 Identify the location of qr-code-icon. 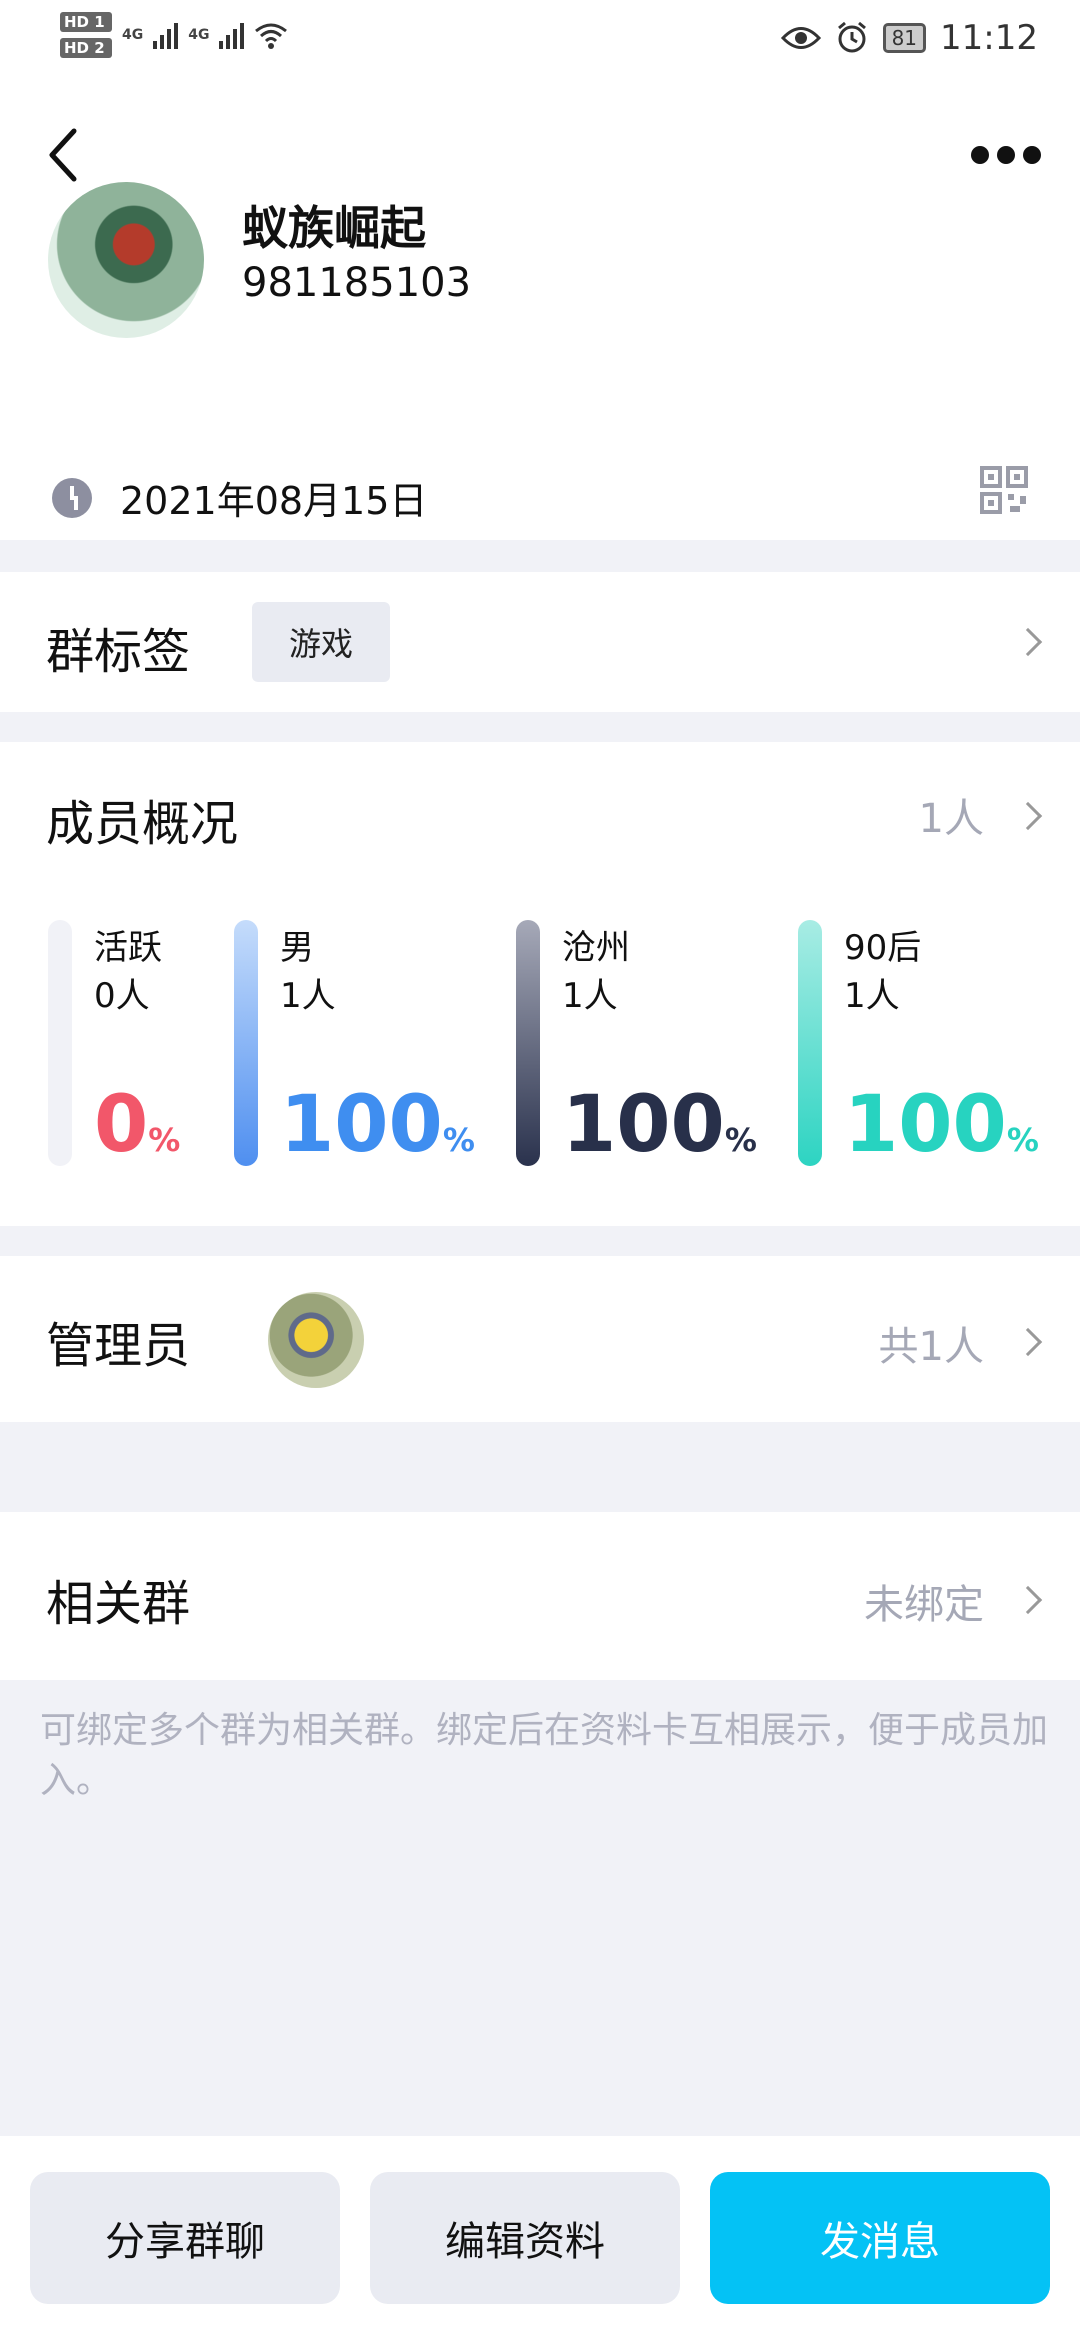
(1004, 490).